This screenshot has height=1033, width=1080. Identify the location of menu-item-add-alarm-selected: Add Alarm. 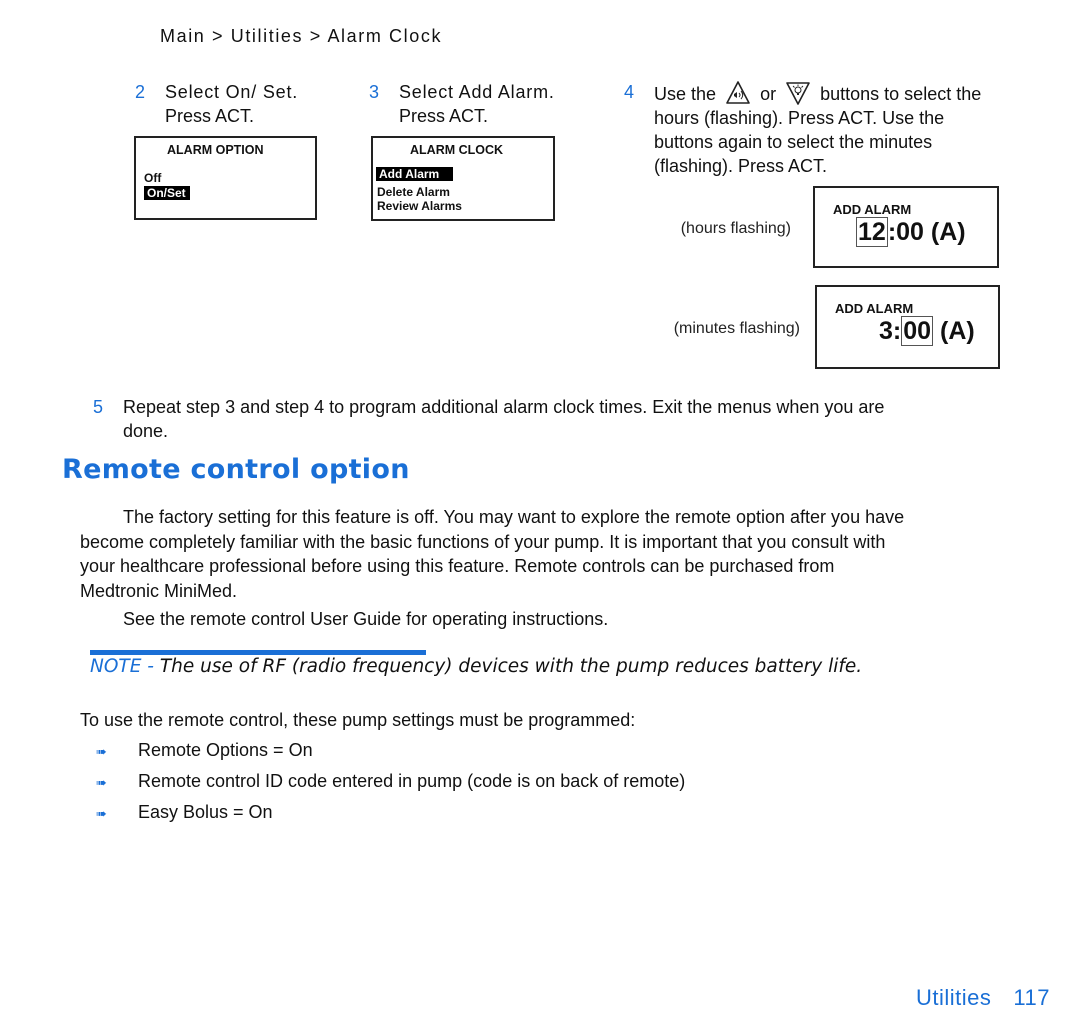
(415, 174).